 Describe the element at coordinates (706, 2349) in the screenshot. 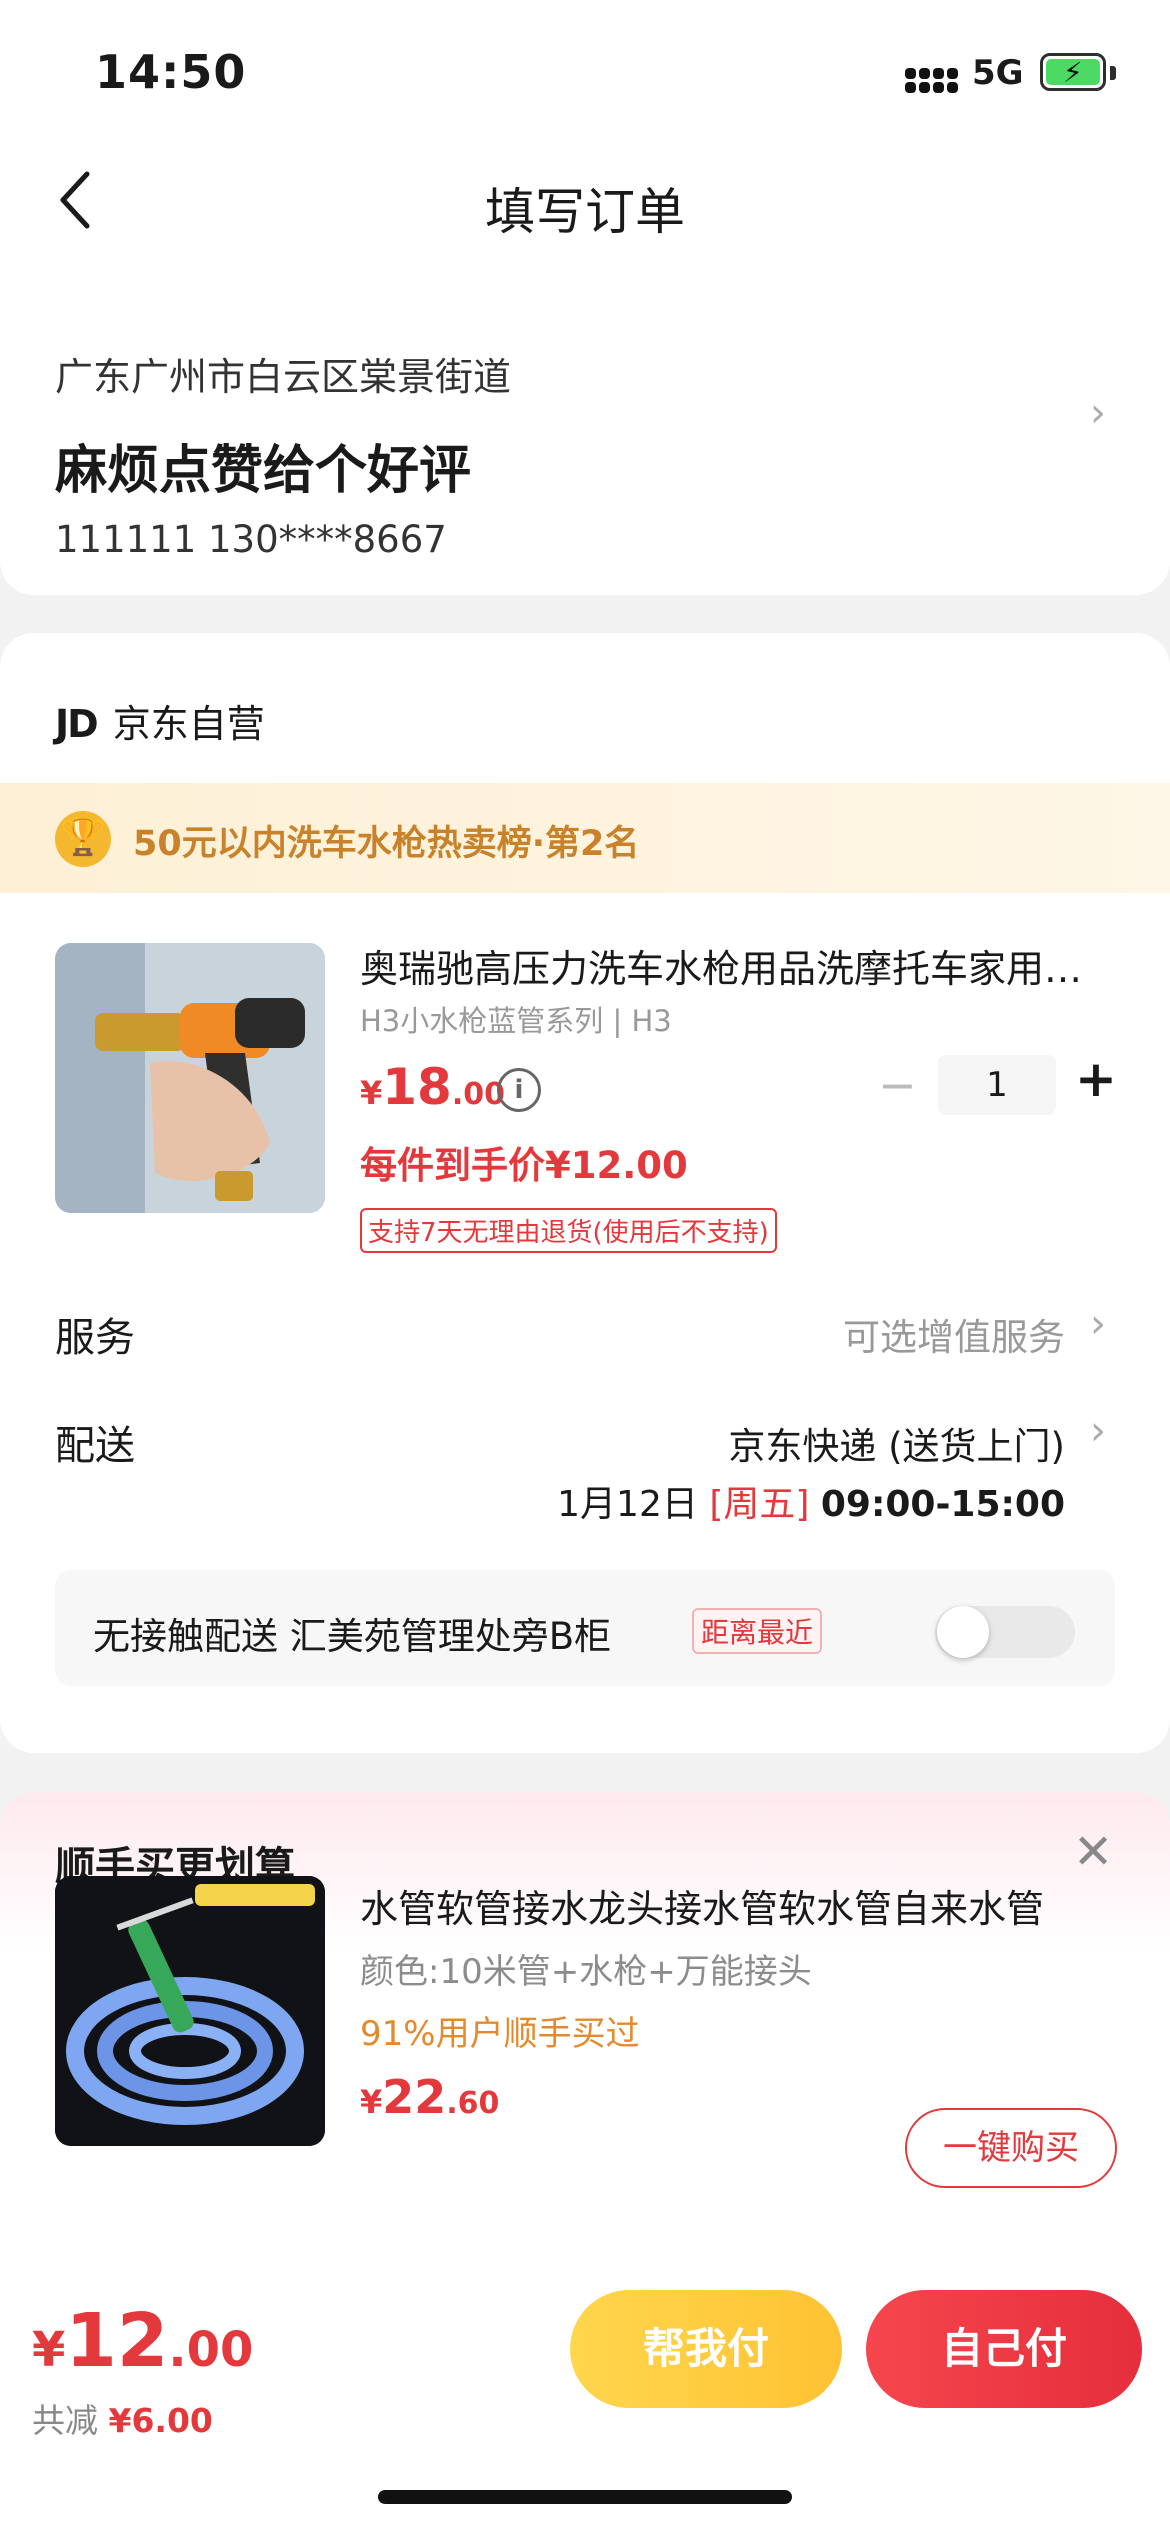

I see `help-pay-button: 帮我付` at that location.